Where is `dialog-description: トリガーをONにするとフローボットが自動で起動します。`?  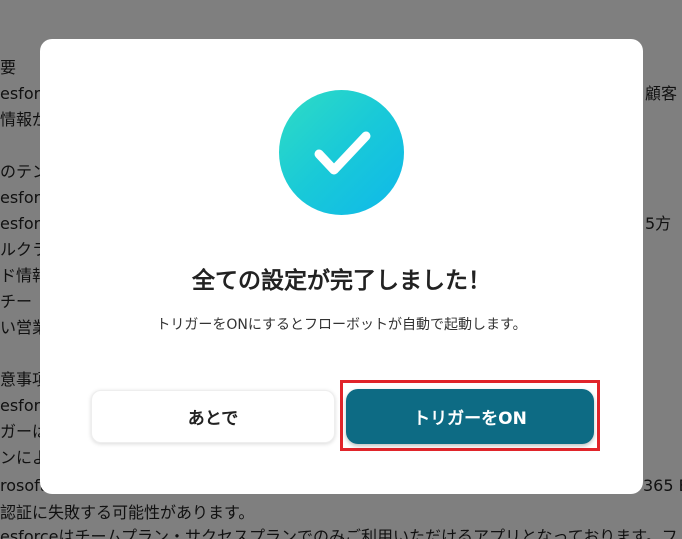 dialog-description: トリガーをONにするとフローボットが自動で起動します。 is located at coordinates (341, 325).